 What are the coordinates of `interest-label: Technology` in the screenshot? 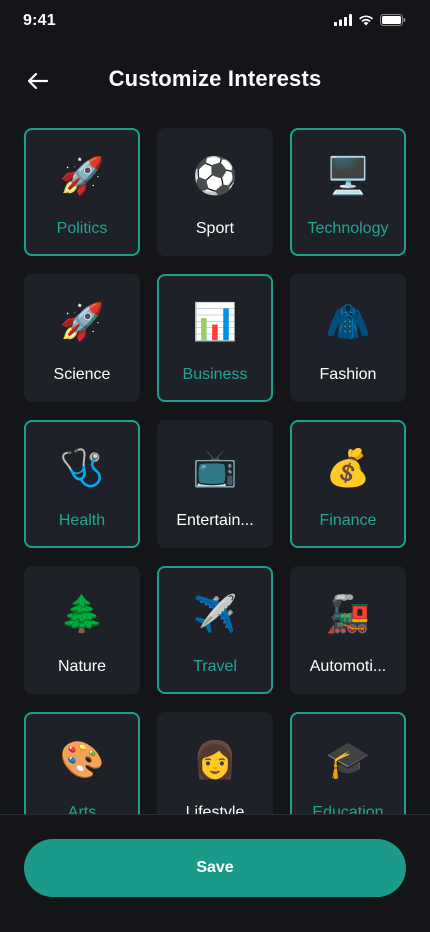 It's located at (348, 228).